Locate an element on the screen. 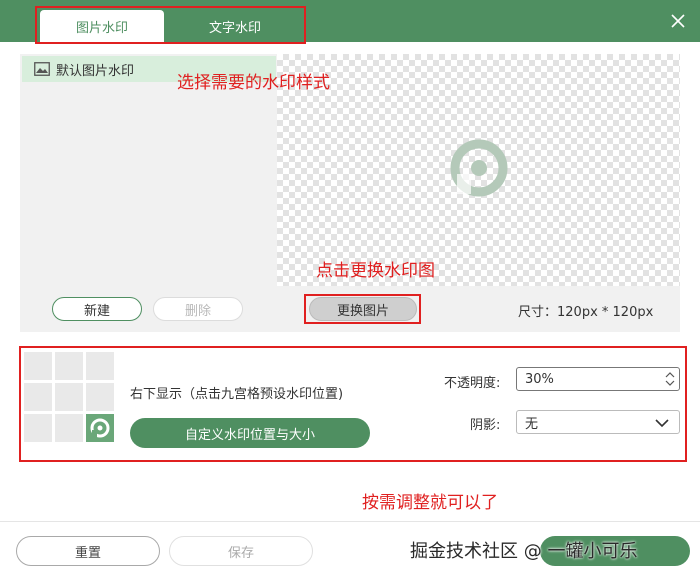 The image size is (700, 579). annotation-change-image: 点击更换水印图 is located at coordinates (375, 271).